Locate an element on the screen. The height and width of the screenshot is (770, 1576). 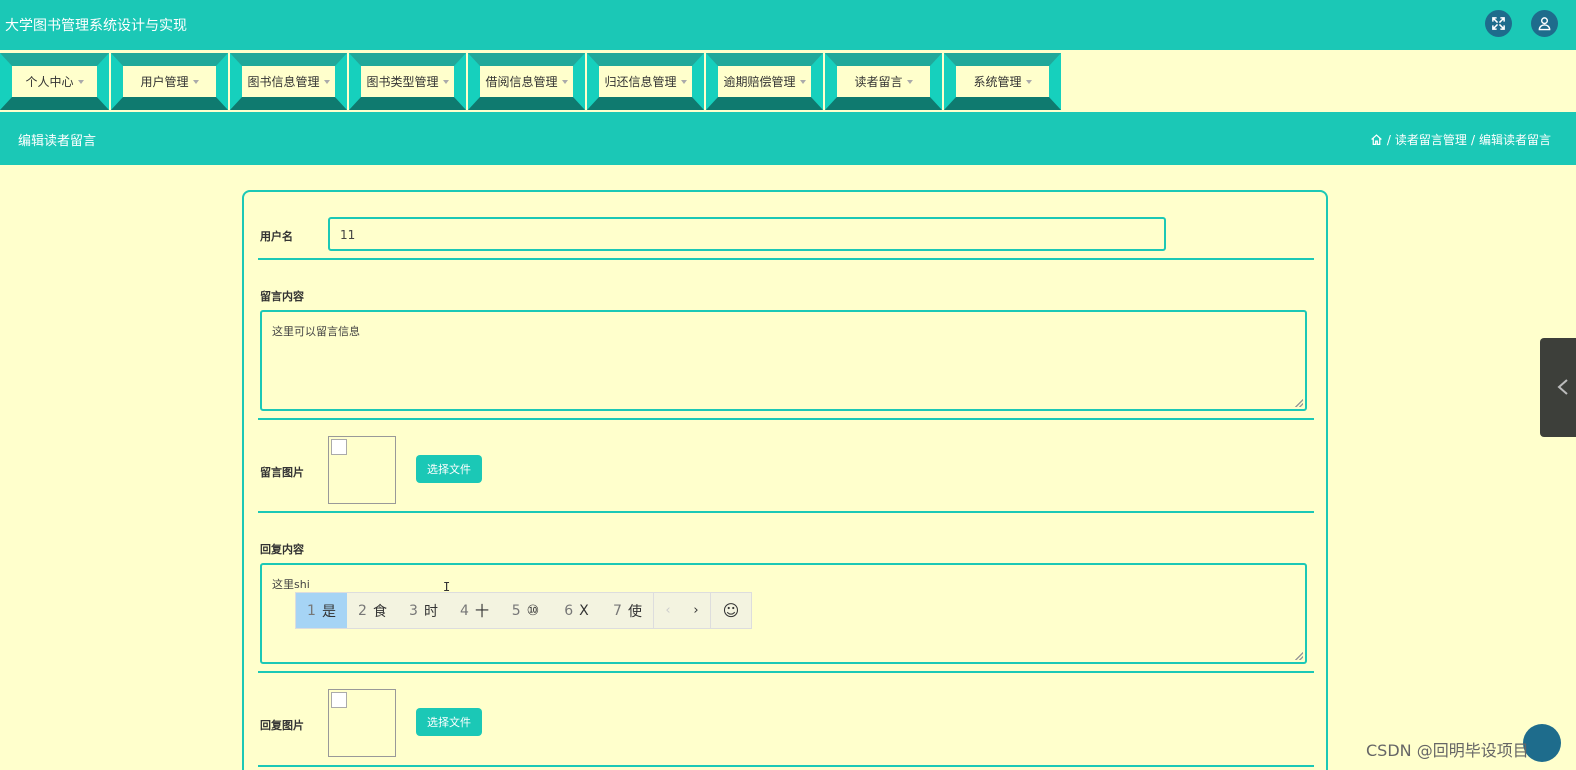
side-panel-toggle is located at coordinates (1558, 387).